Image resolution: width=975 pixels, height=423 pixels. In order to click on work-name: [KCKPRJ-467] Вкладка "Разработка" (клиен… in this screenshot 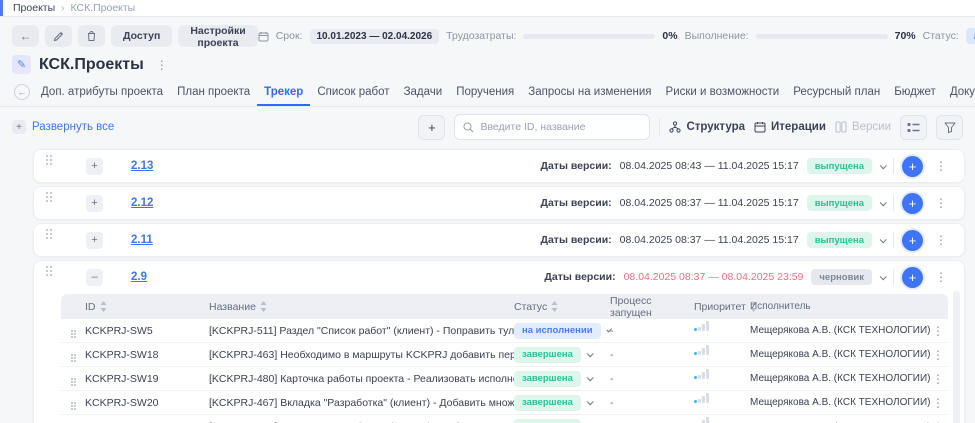, I will do `click(361, 403)`.